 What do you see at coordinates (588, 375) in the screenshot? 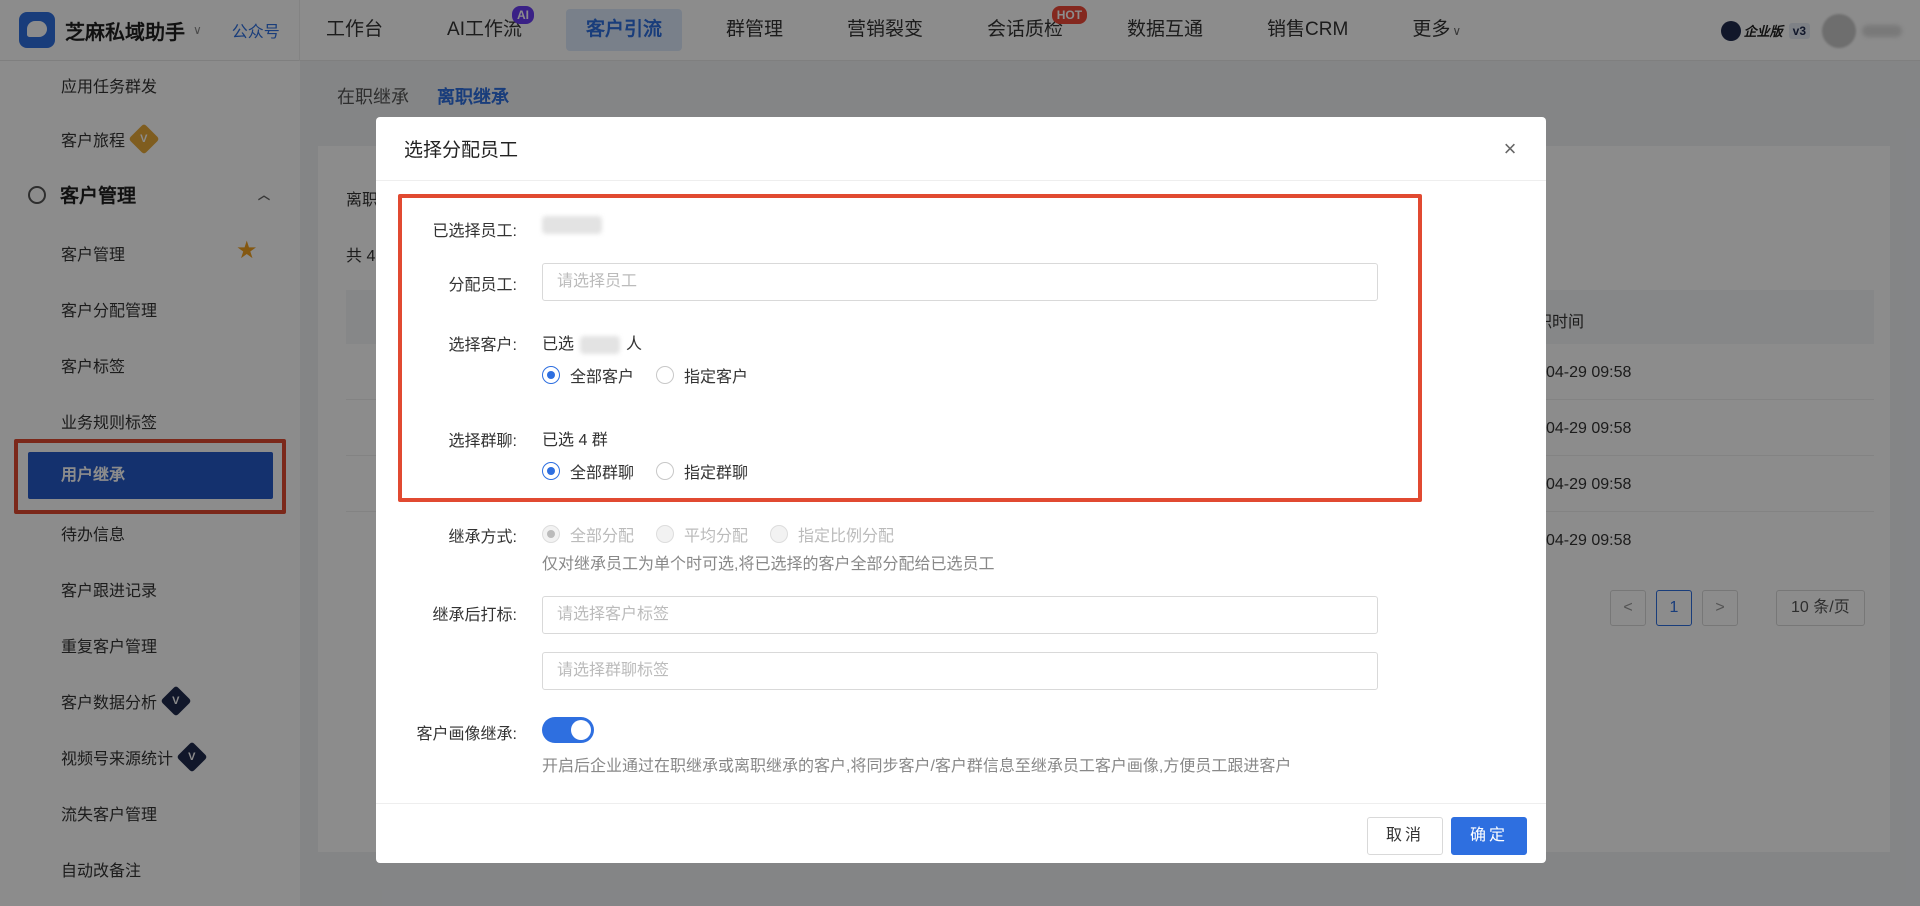
I see `radio-all-customers: 全部客户` at bounding box center [588, 375].